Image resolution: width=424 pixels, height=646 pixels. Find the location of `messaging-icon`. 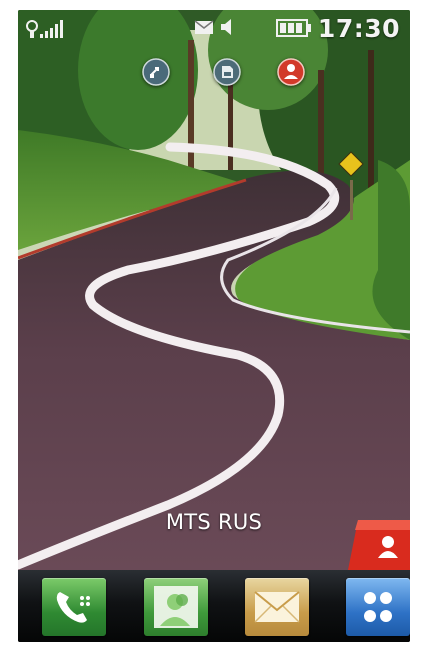

messaging-icon is located at coordinates (277, 607).